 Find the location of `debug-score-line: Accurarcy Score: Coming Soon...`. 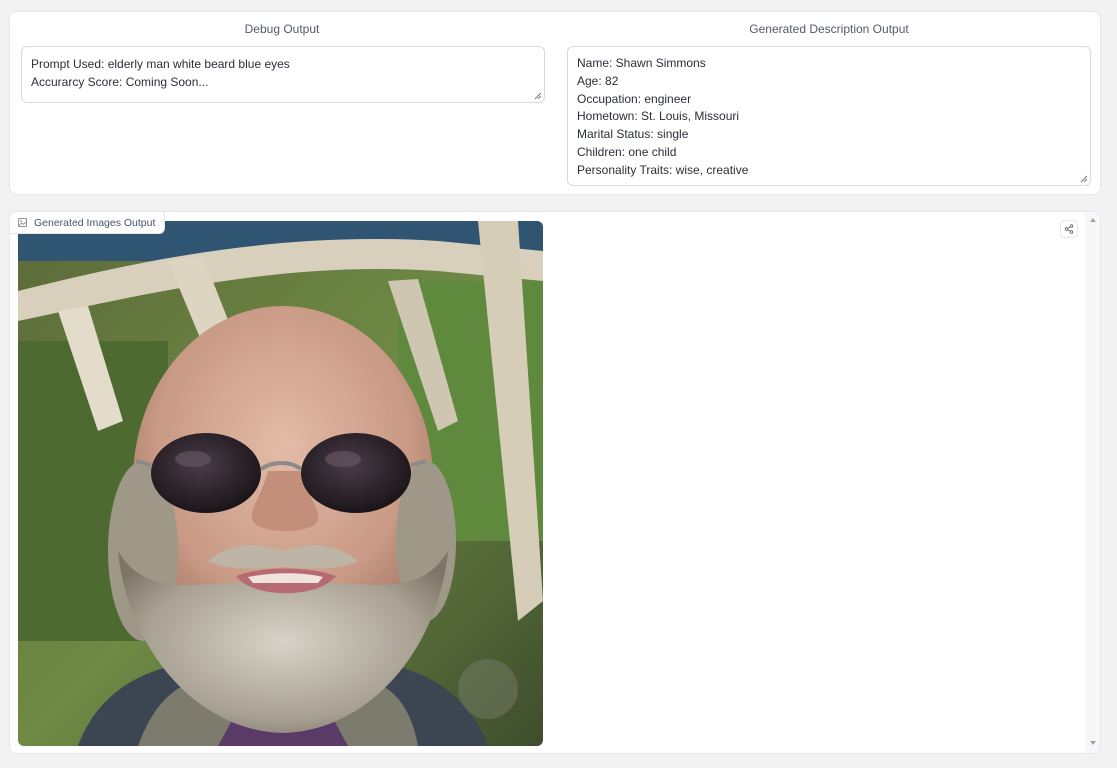

debug-score-line: Accurarcy Score: Coming Soon... is located at coordinates (120, 81).